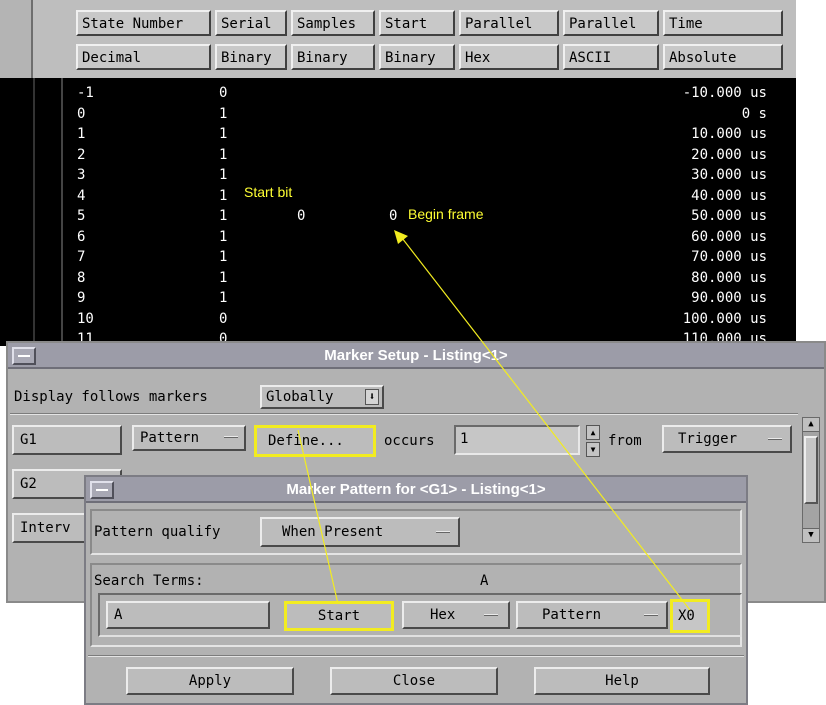 The width and height of the screenshot is (826, 705). Describe the element at coordinates (811, 470) in the screenshot. I see `scroll-thumb` at that location.